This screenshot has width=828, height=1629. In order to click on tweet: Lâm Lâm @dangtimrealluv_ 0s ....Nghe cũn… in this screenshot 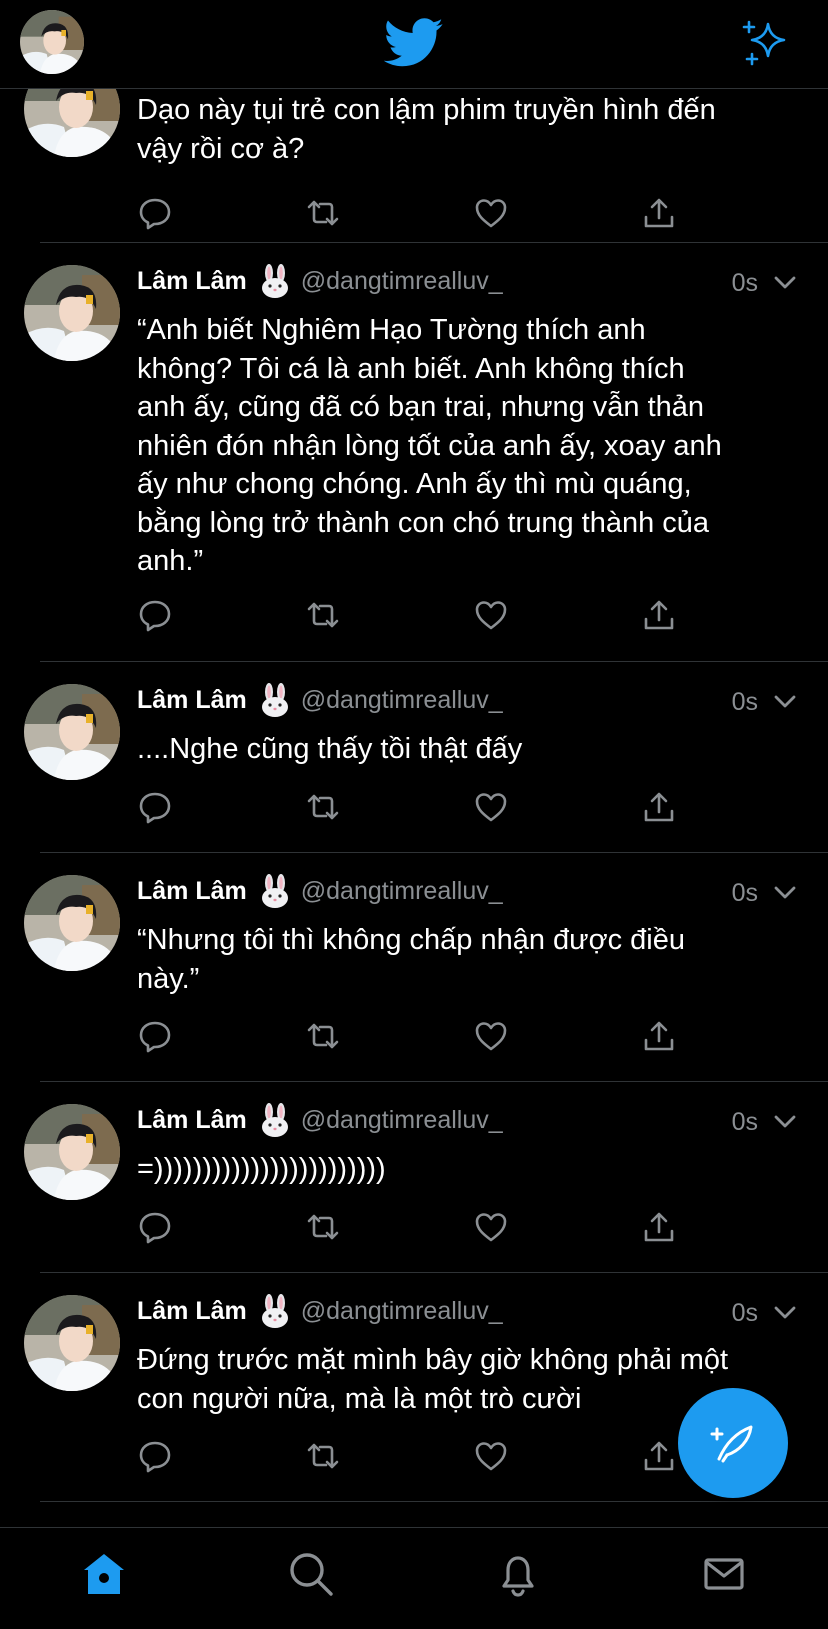, I will do `click(414, 757)`.